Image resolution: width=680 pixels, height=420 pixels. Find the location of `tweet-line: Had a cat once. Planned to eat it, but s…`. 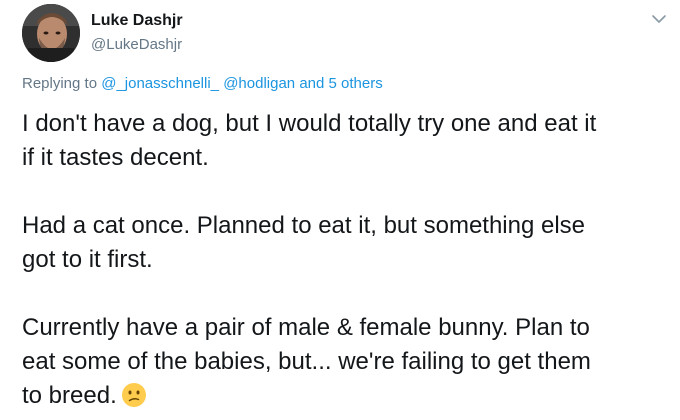

tweet-line: Had a cat once. Planned to eat it, but s… is located at coordinates (304, 225).